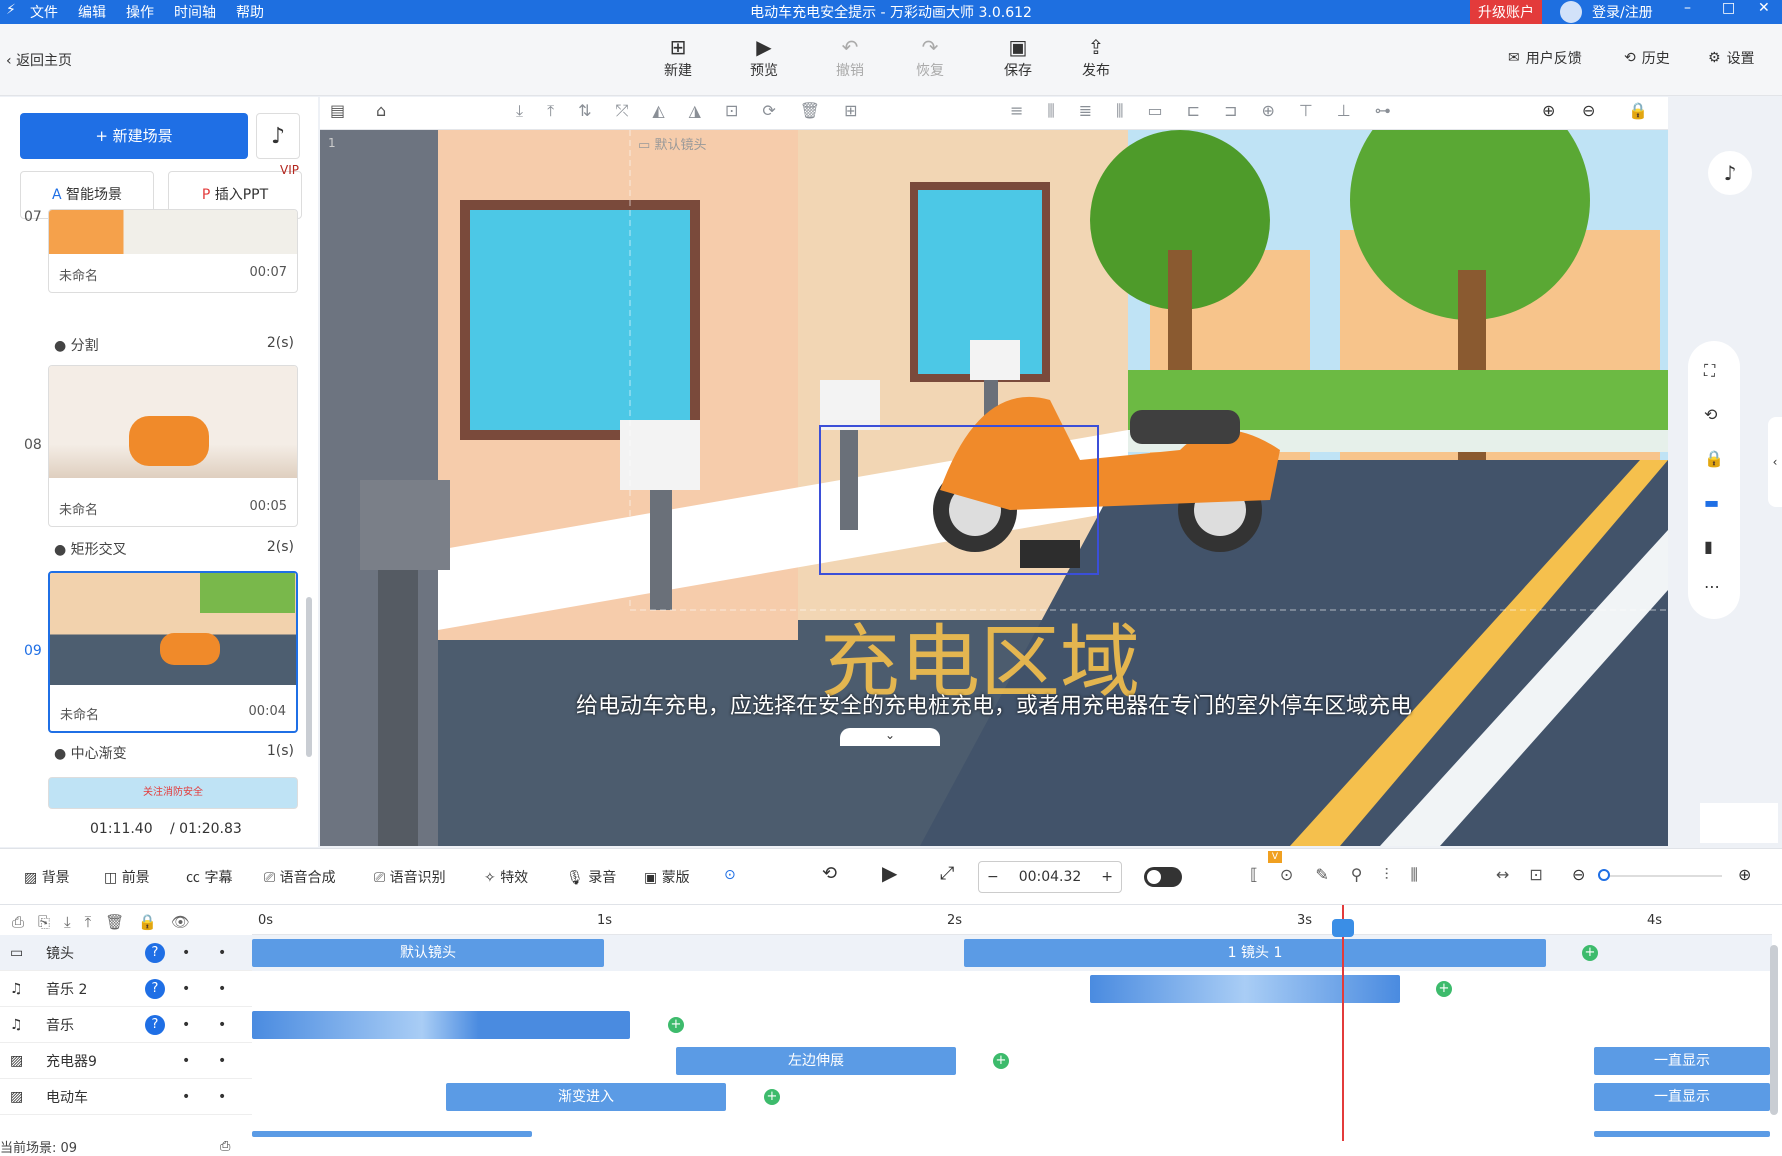 Image resolution: width=1782 pixels, height=1156 pixels. I want to click on align-tools: ⤓⤒⇅⤱◭◮⊡⟳🗑⊞, so click(699, 111).